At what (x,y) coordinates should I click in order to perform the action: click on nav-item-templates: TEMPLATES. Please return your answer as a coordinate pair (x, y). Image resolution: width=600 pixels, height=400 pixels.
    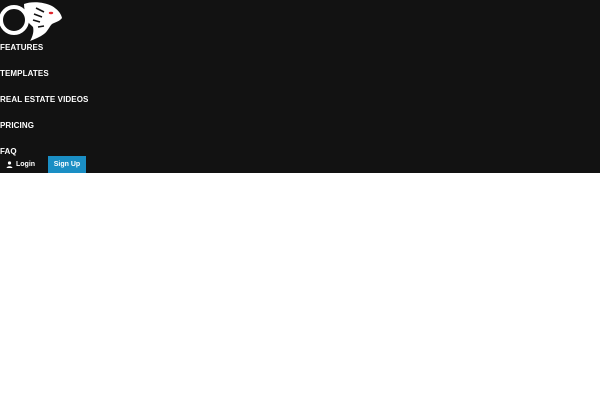
    Looking at the image, I should click on (24, 74).